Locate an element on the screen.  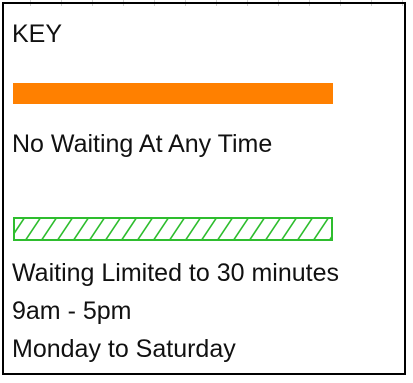
hatched-bar-graphic is located at coordinates (173, 229).